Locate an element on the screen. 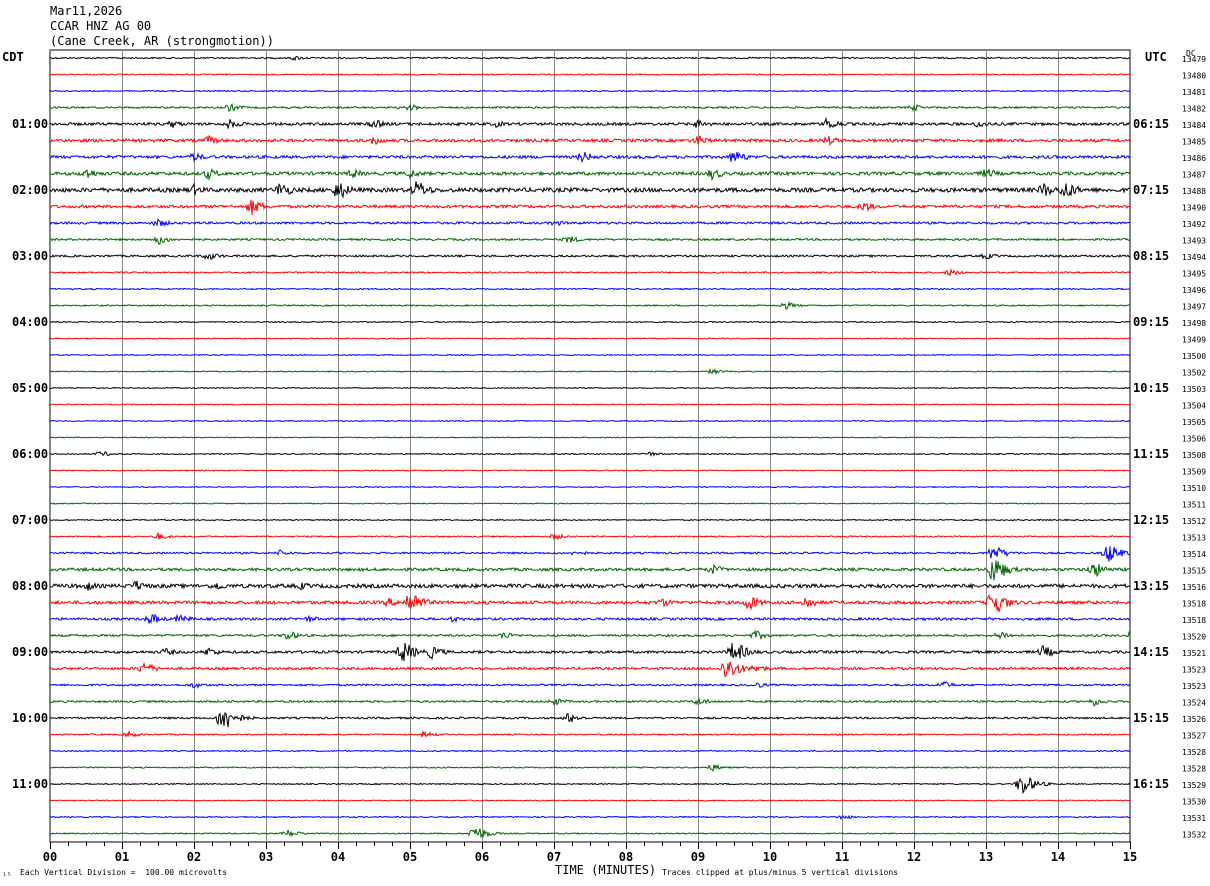  dc-value-label: 13518 is located at coordinates (1194, 604).